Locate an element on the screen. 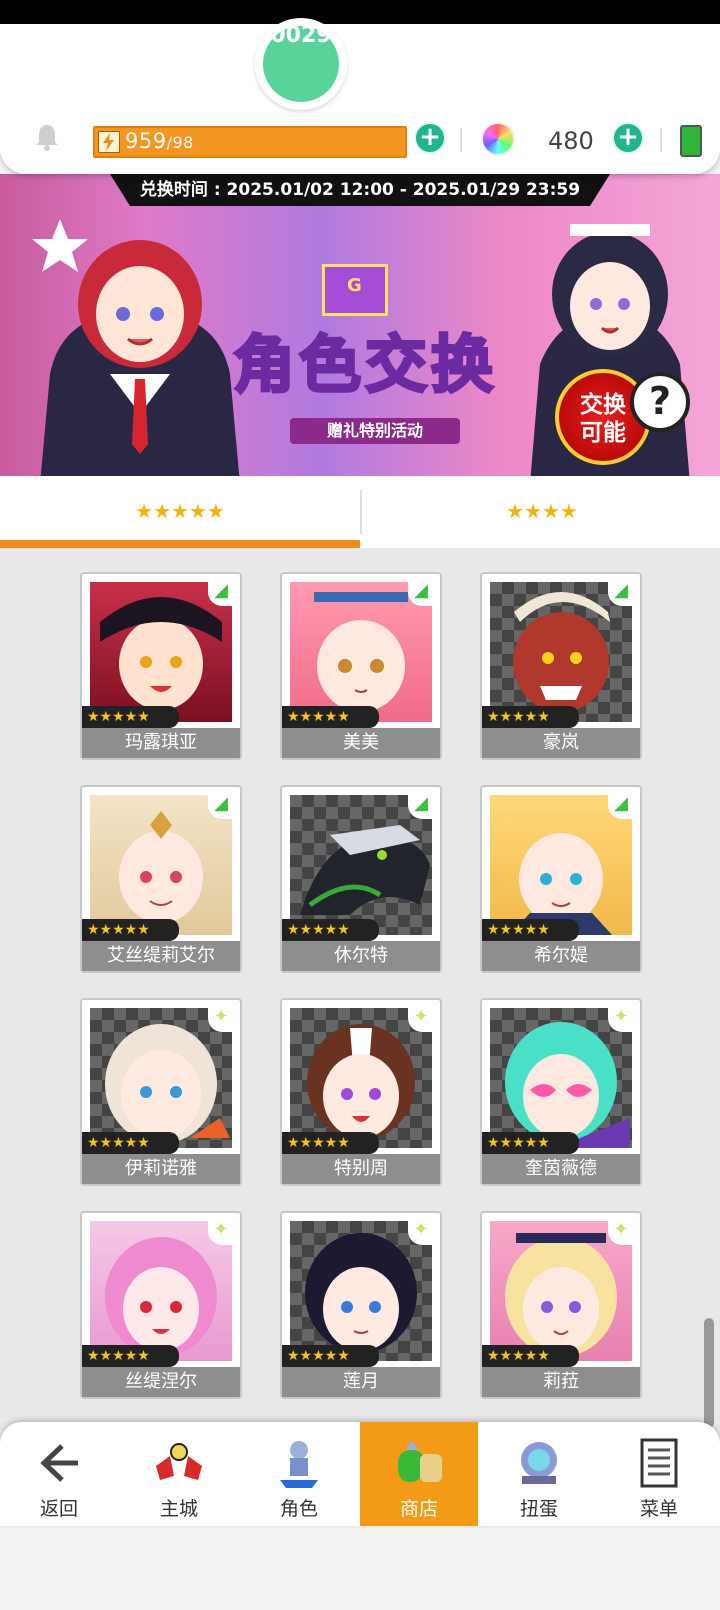 This screenshot has width=720, height=1610. character-card: ✦ ★★★★★ 奎茵薇德 is located at coordinates (561, 1092).